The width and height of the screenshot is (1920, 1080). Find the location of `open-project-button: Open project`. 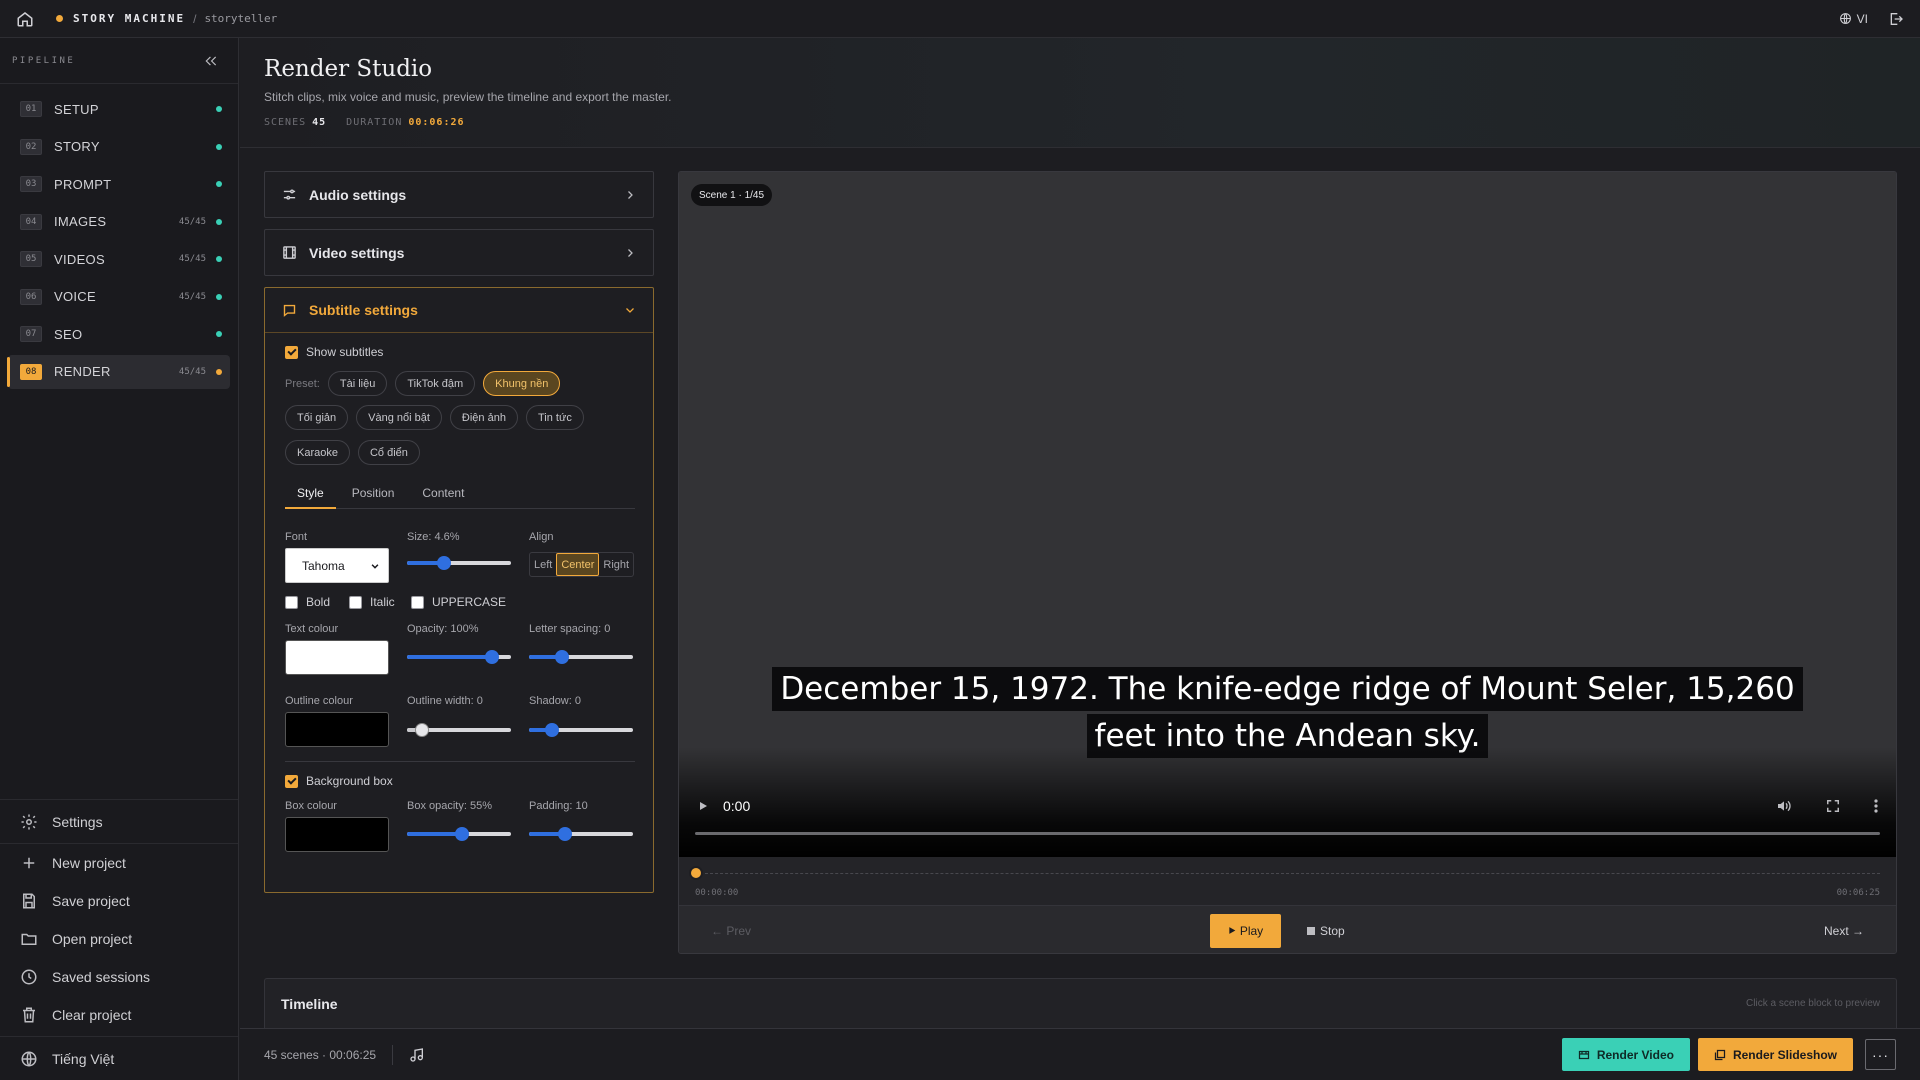

open-project-button: Open project is located at coordinates (119, 939).